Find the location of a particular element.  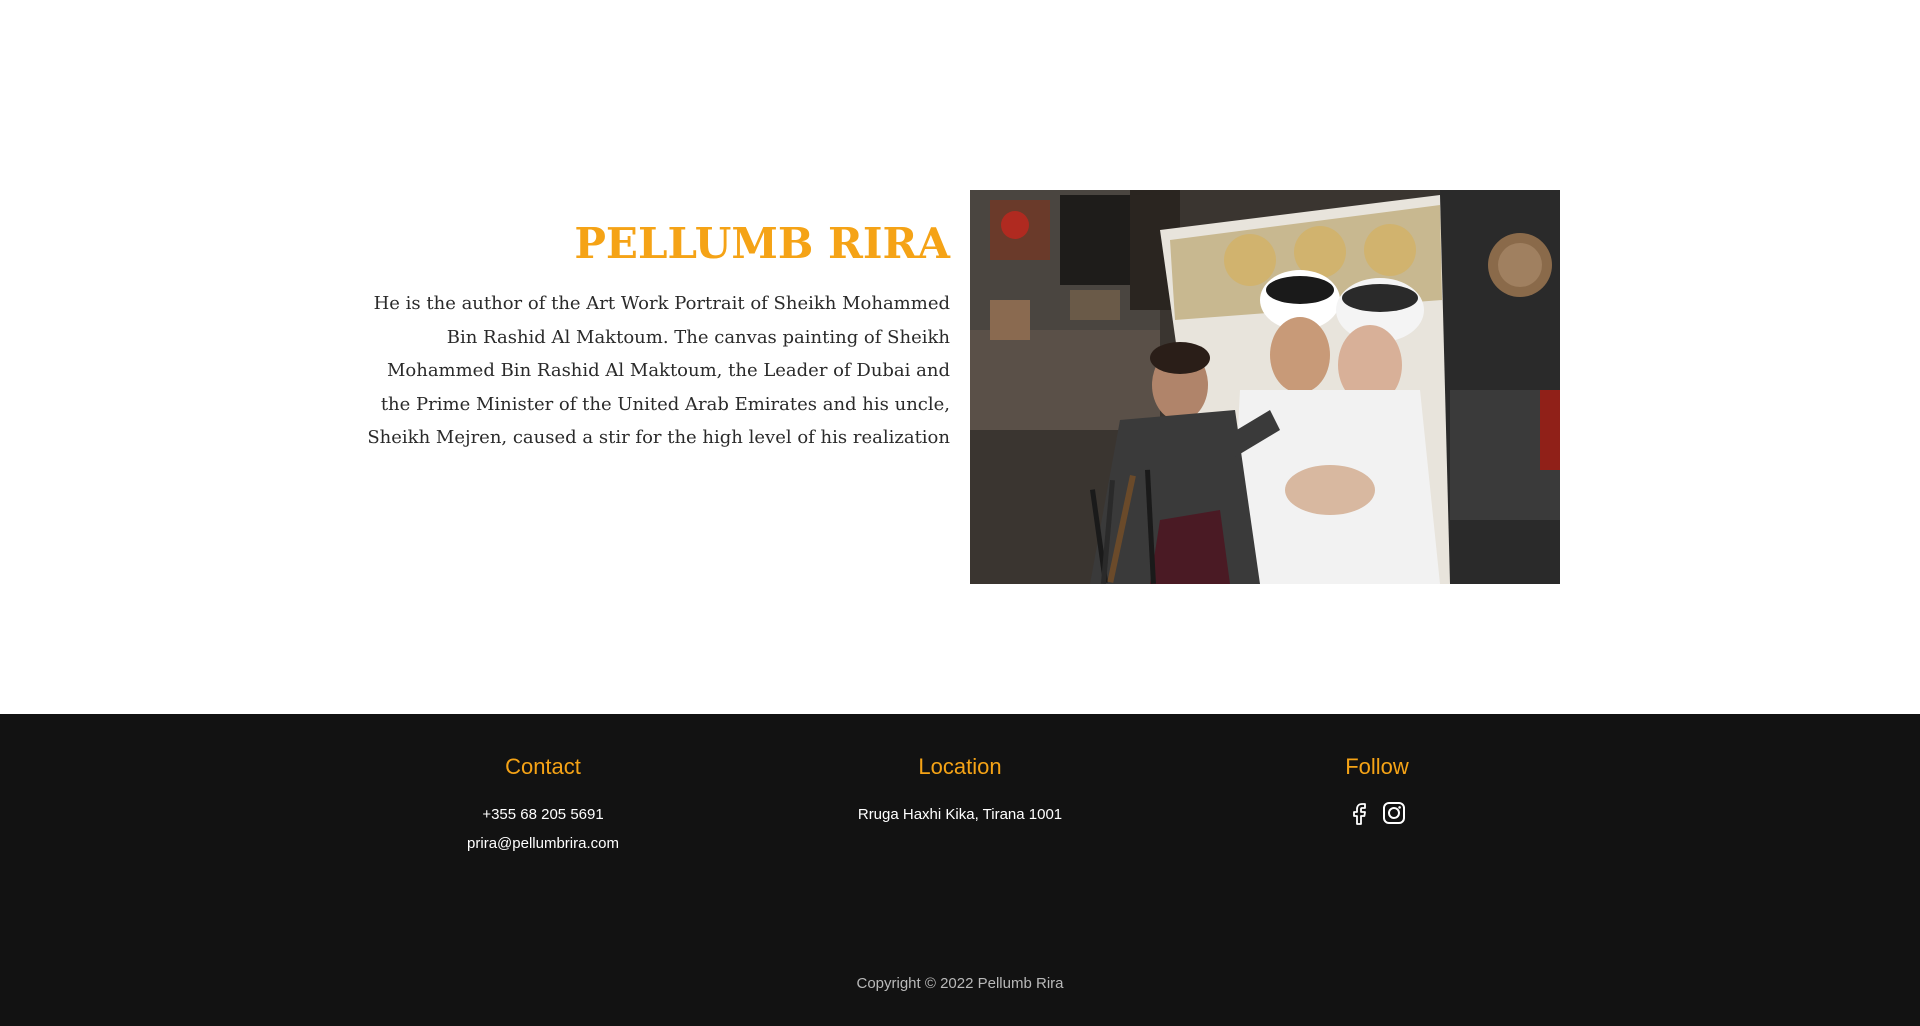

email-link: prira@pellumbrira.com is located at coordinates (543, 843).